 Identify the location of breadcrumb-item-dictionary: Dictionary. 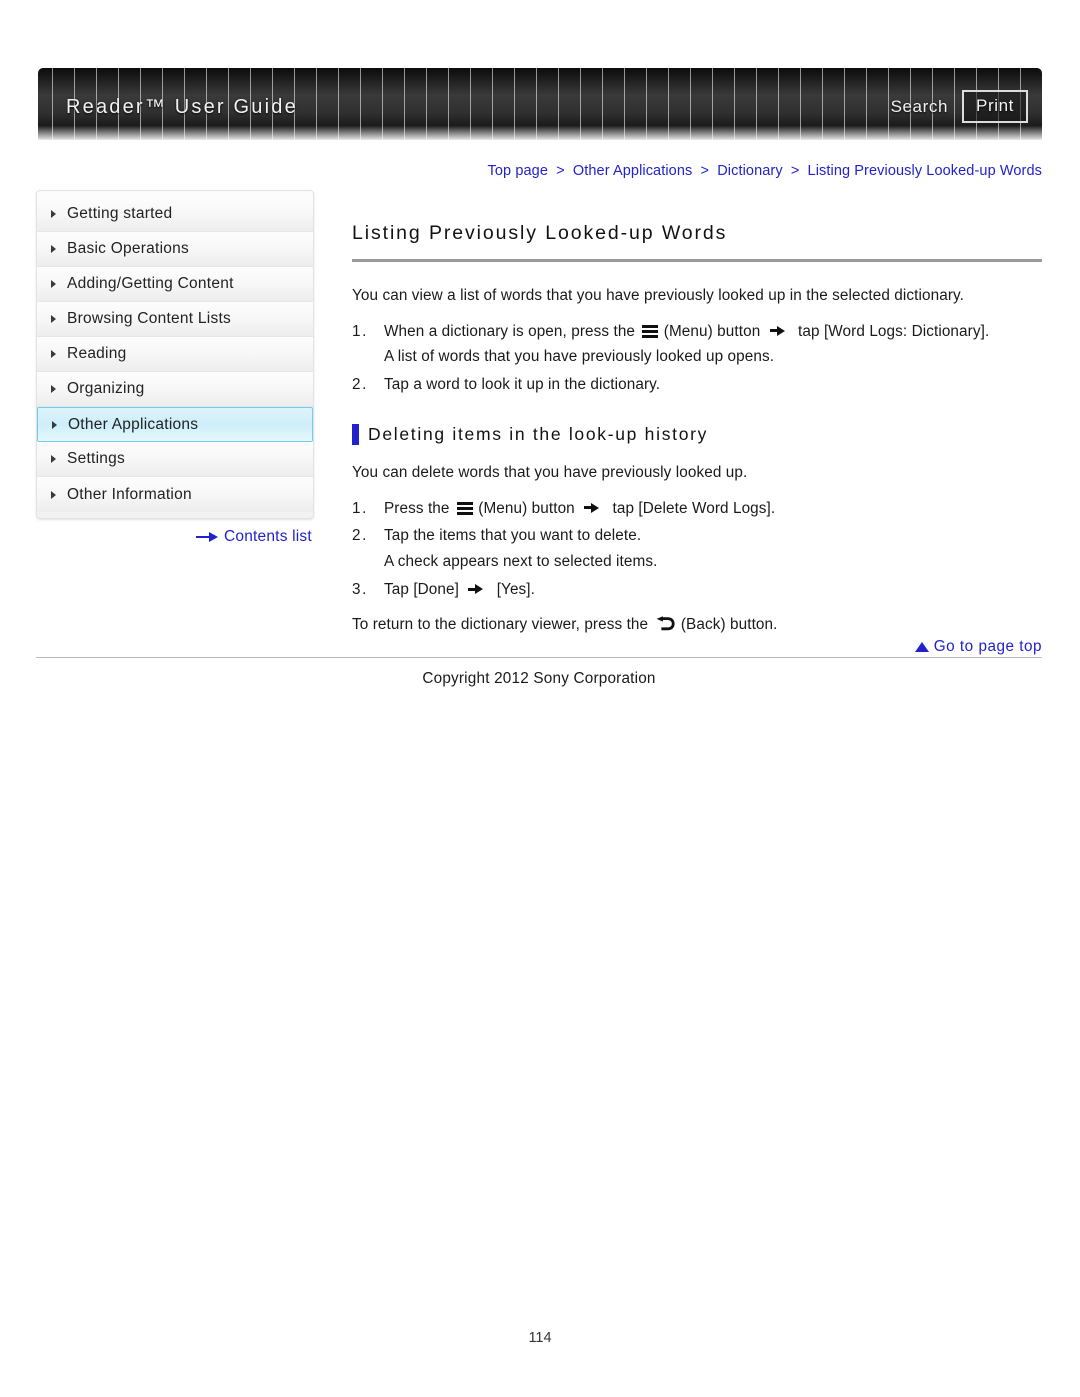
(749, 171).